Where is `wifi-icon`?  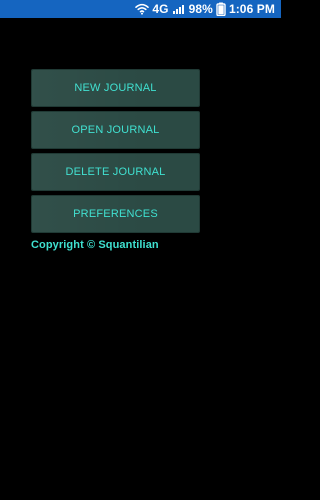
wifi-icon is located at coordinates (142, 9).